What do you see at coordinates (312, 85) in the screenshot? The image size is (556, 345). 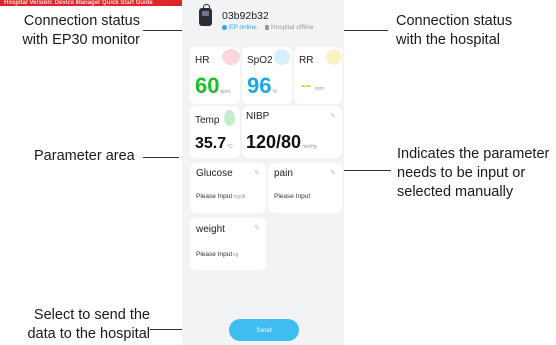 I see `rr-value: -- rpm` at bounding box center [312, 85].